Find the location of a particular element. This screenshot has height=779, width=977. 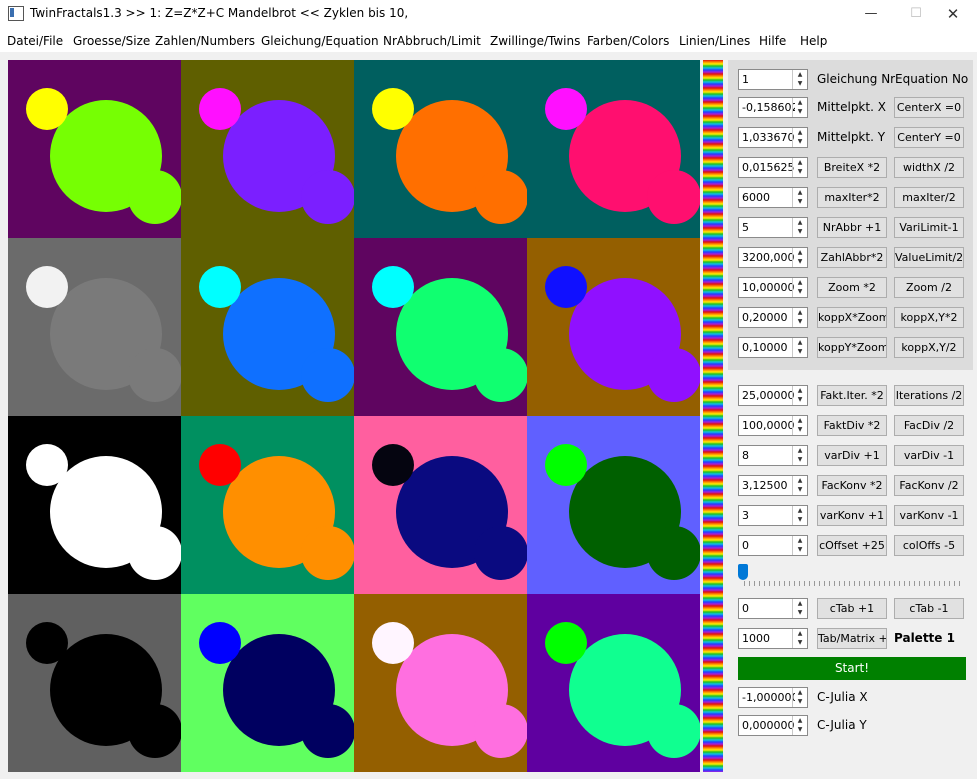

julia-x-input is located at coordinates (767, 697).